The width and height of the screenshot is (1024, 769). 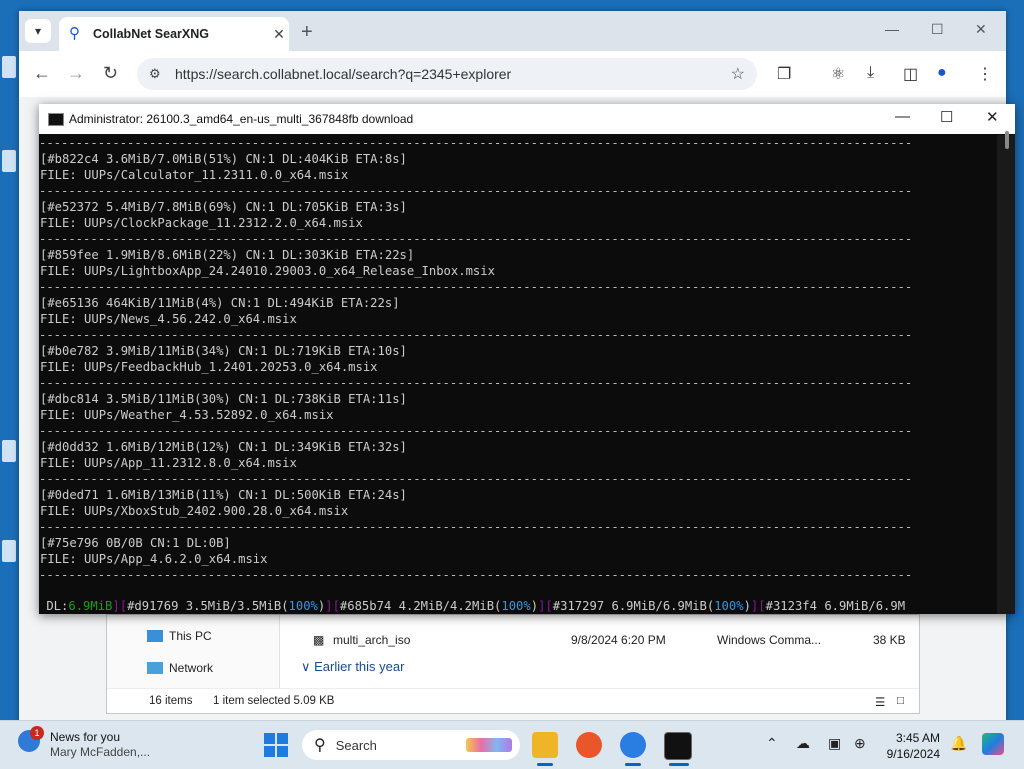 I want to click on item-count: 16 items, so click(x=171, y=701).